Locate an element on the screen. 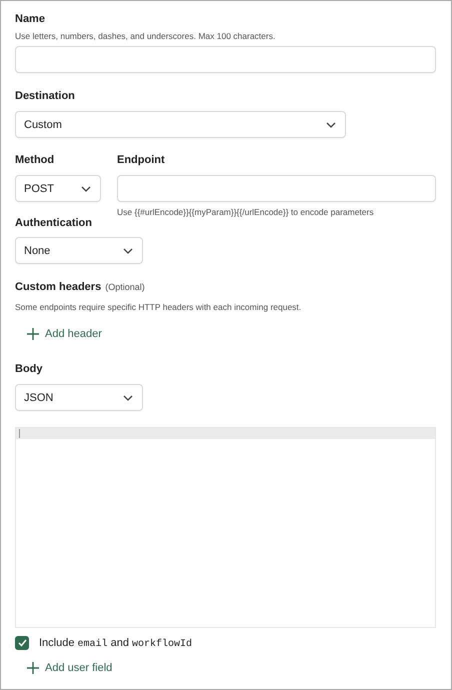  optional-label: (Optional) is located at coordinates (125, 287).